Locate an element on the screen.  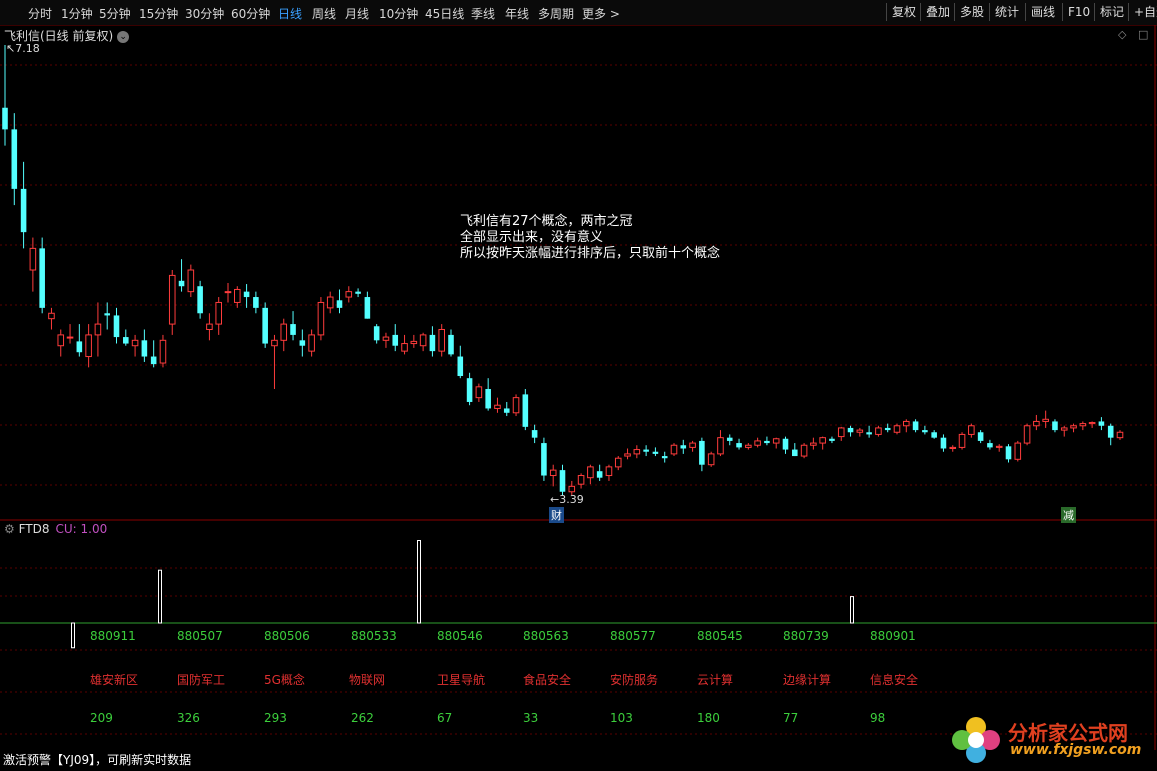
jian-marker: 减 is located at coordinates (1068, 515).